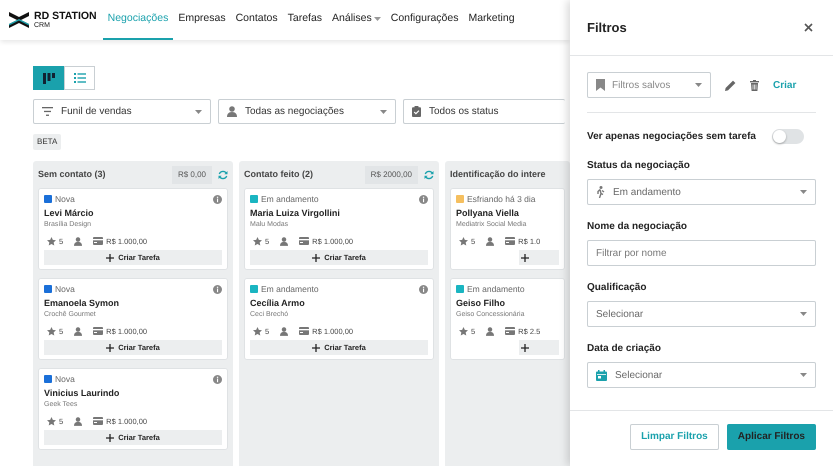 The height and width of the screenshot is (466, 833). Describe the element at coordinates (295, 213) in the screenshot. I see `deal-name: Maria Luiza Virgollini` at that location.